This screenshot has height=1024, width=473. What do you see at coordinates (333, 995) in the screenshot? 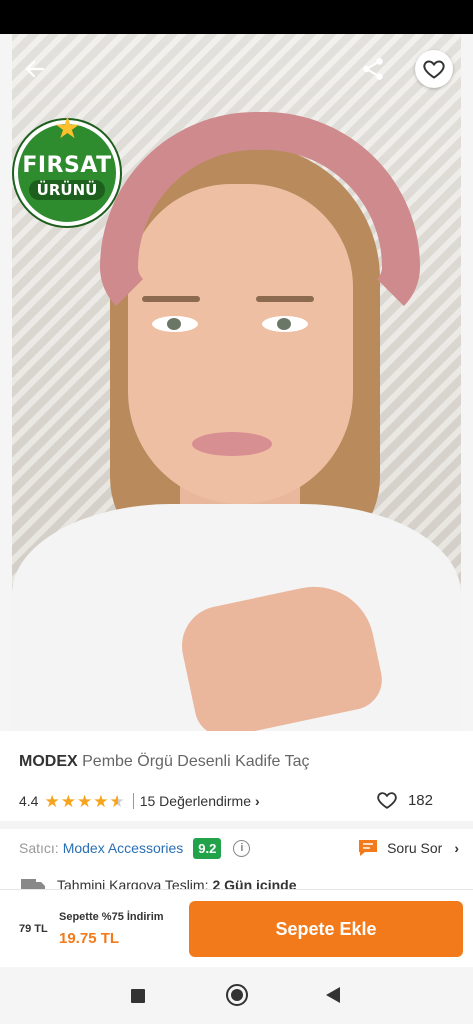
I see `system-back-button` at bounding box center [333, 995].